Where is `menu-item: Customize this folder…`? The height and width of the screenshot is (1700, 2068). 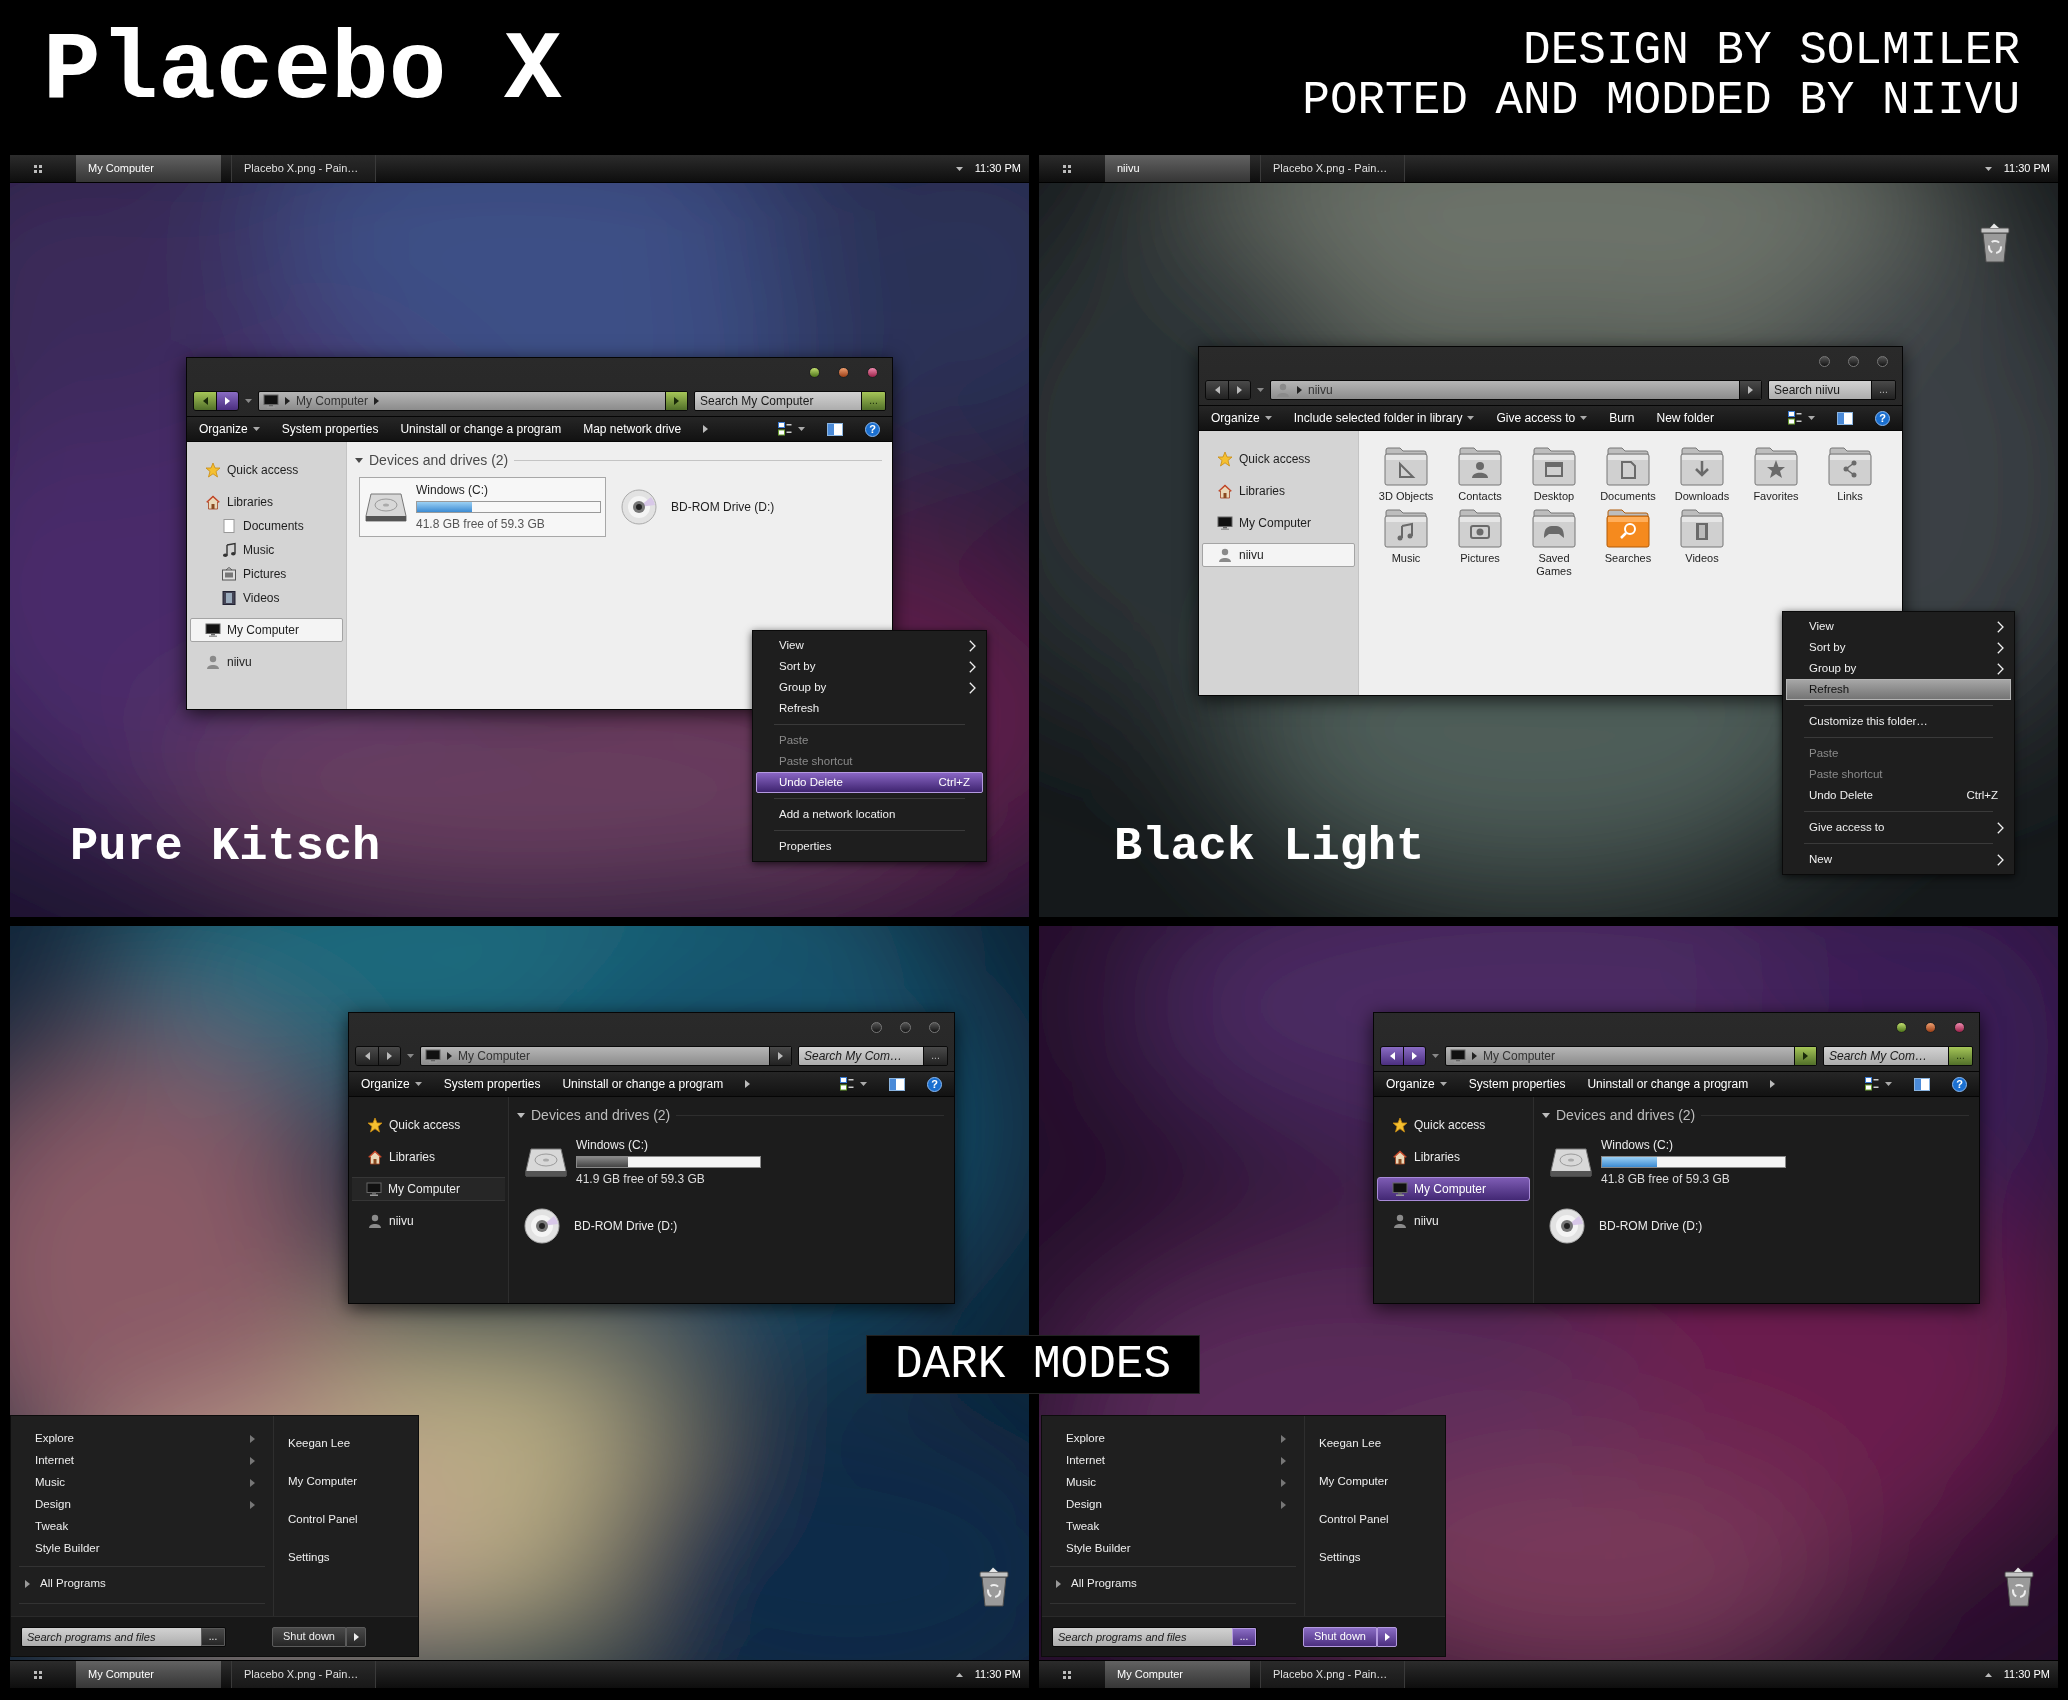 menu-item: Customize this folder… is located at coordinates (1898, 721).